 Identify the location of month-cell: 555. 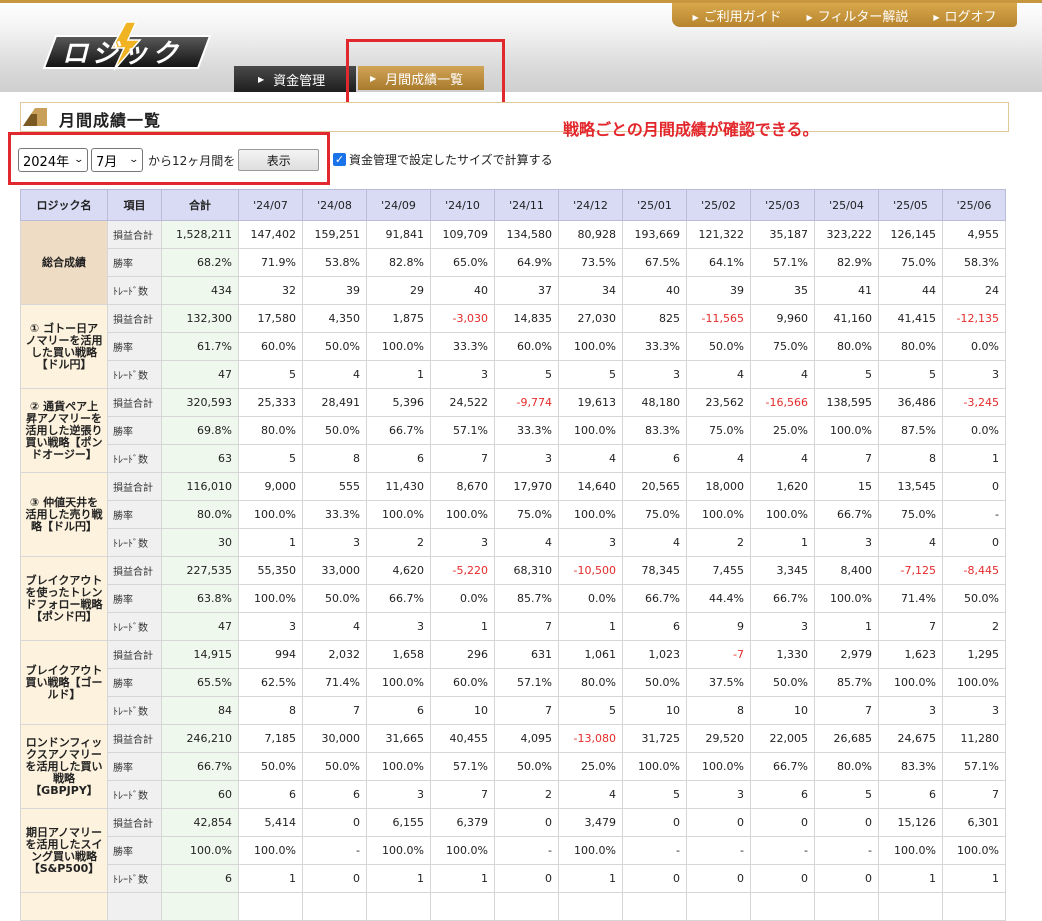
(334, 486).